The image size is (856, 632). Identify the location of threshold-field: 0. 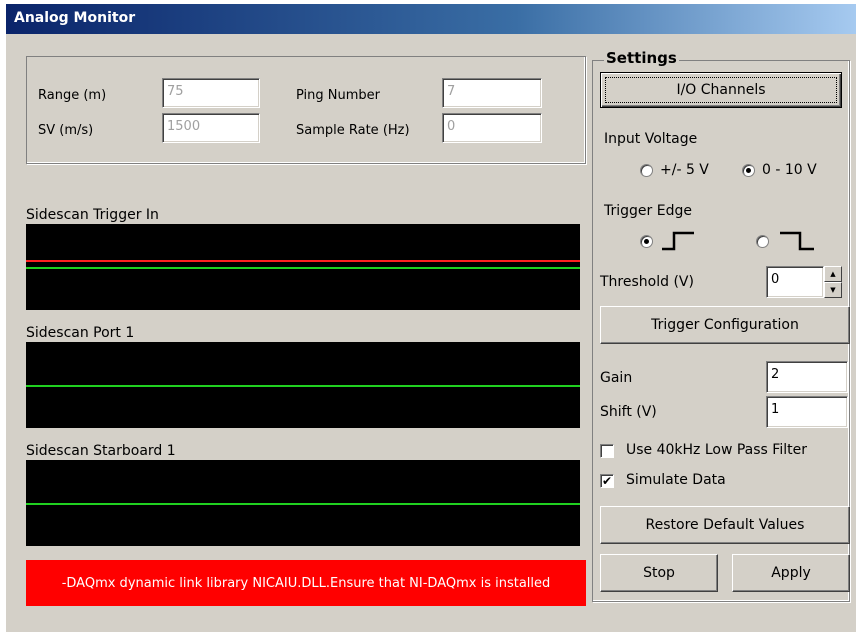
(795, 282).